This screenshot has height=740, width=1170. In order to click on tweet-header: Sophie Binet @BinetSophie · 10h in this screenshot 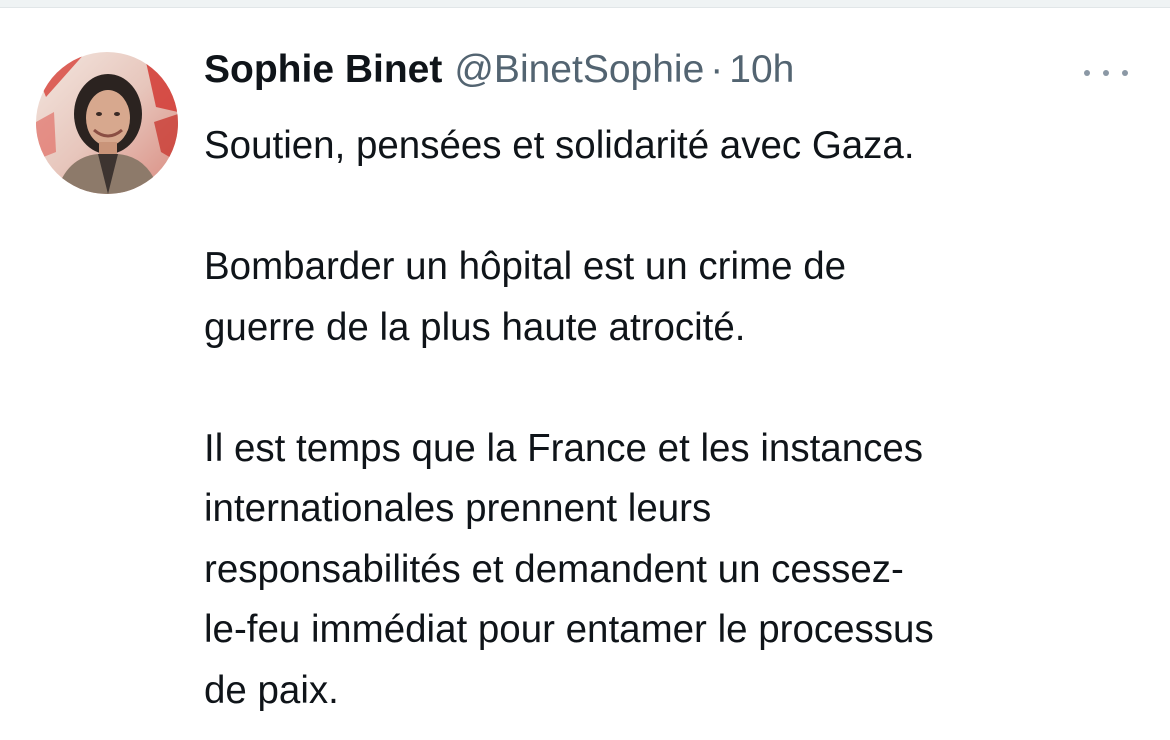, I will do `click(499, 73)`.